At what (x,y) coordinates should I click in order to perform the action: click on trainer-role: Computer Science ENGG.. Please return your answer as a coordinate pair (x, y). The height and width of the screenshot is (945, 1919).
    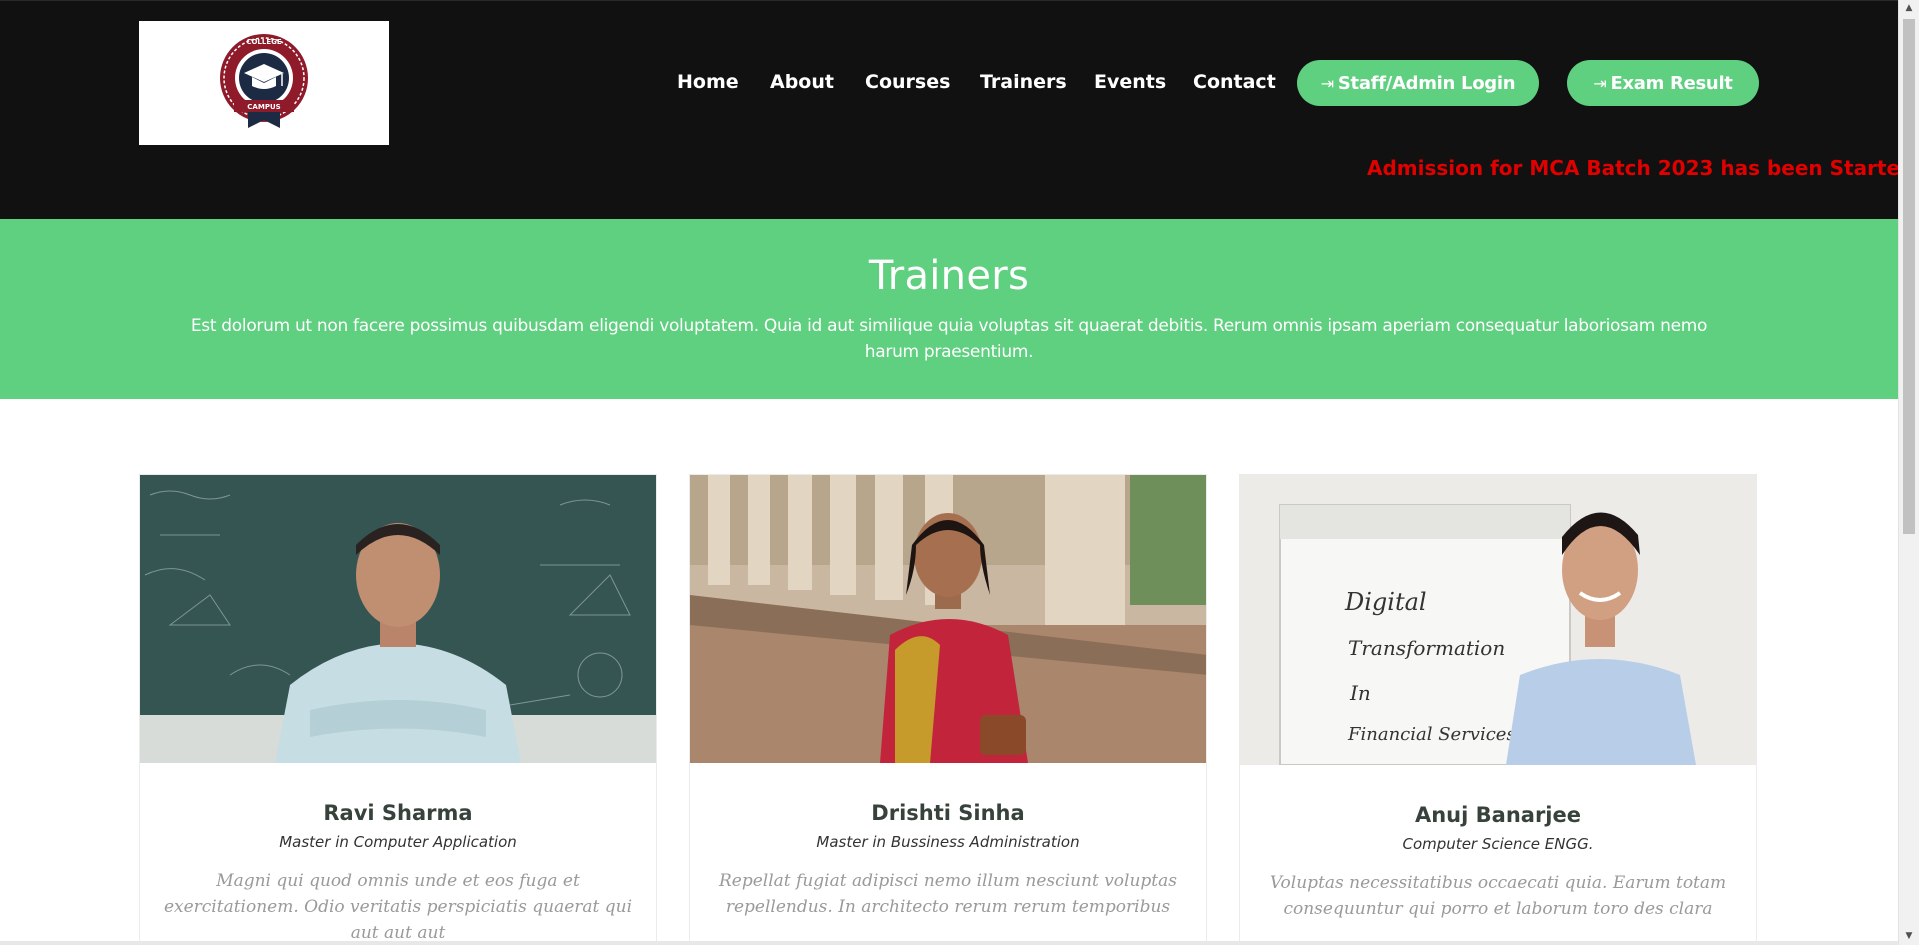
    Looking at the image, I should click on (1498, 844).